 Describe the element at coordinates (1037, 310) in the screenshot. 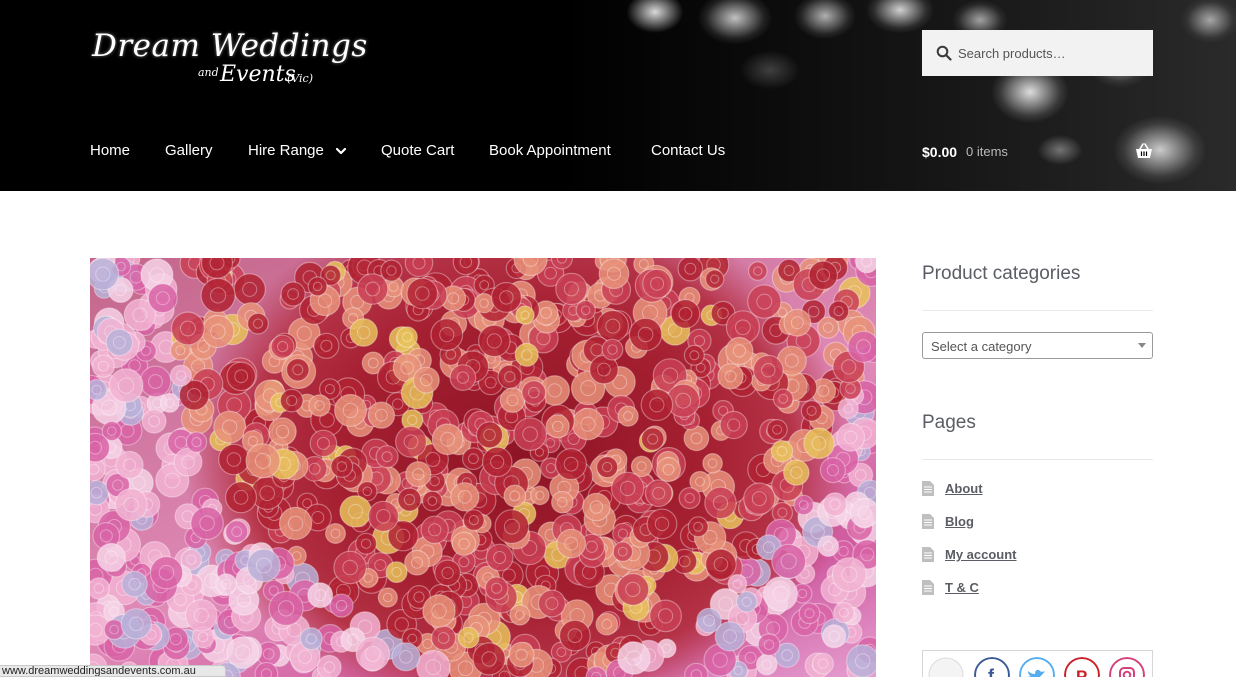

I see `divider` at that location.